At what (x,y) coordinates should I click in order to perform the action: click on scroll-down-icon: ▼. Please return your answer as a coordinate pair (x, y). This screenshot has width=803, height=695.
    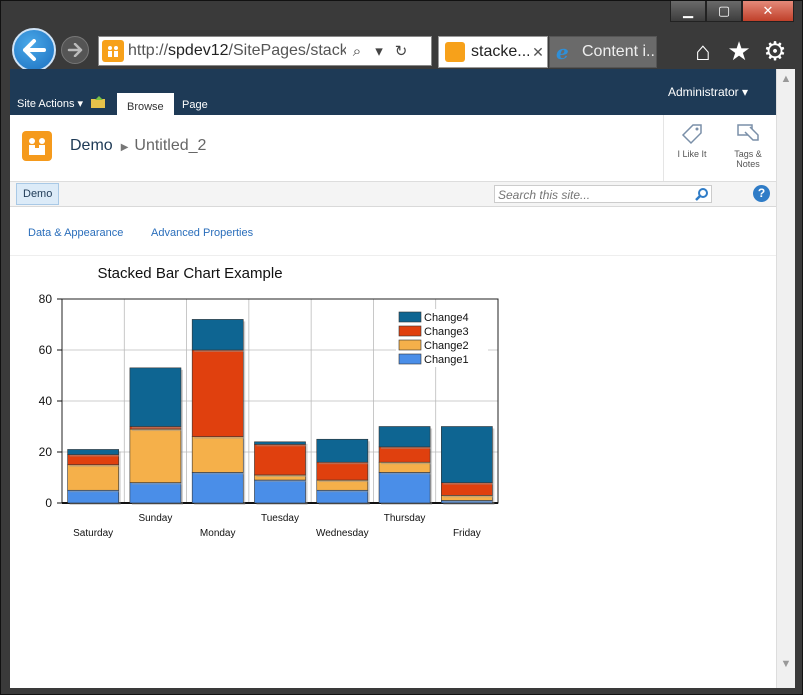
    Looking at the image, I should click on (786, 664).